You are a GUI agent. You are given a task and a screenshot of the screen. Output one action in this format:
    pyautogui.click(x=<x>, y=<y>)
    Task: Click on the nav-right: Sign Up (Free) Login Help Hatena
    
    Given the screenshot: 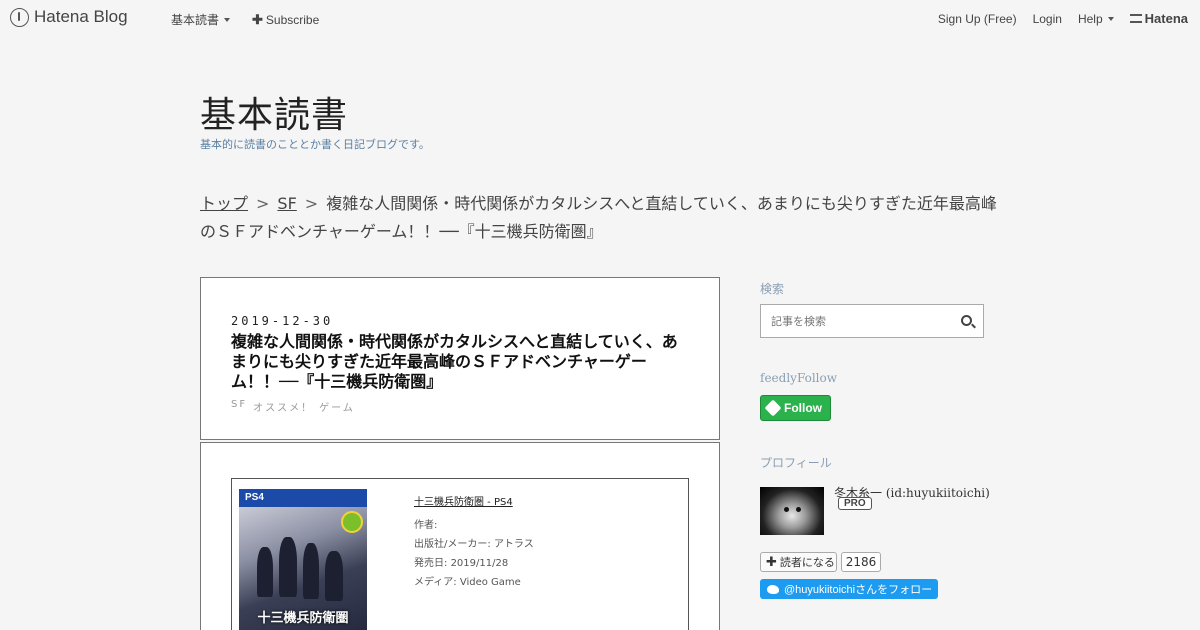 What is the action you would take?
    pyautogui.click(x=1063, y=18)
    